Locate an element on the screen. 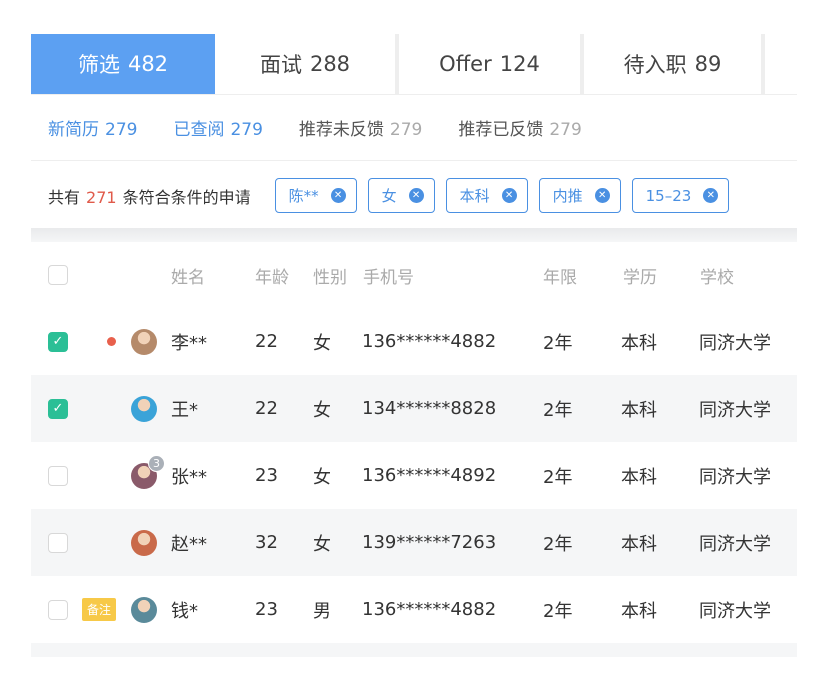 This screenshot has height=690, width=828. sub-tabs: 新简历 279 已查阅 279 推荐未反馈 279 推荐已反馈 279 is located at coordinates (333, 127).